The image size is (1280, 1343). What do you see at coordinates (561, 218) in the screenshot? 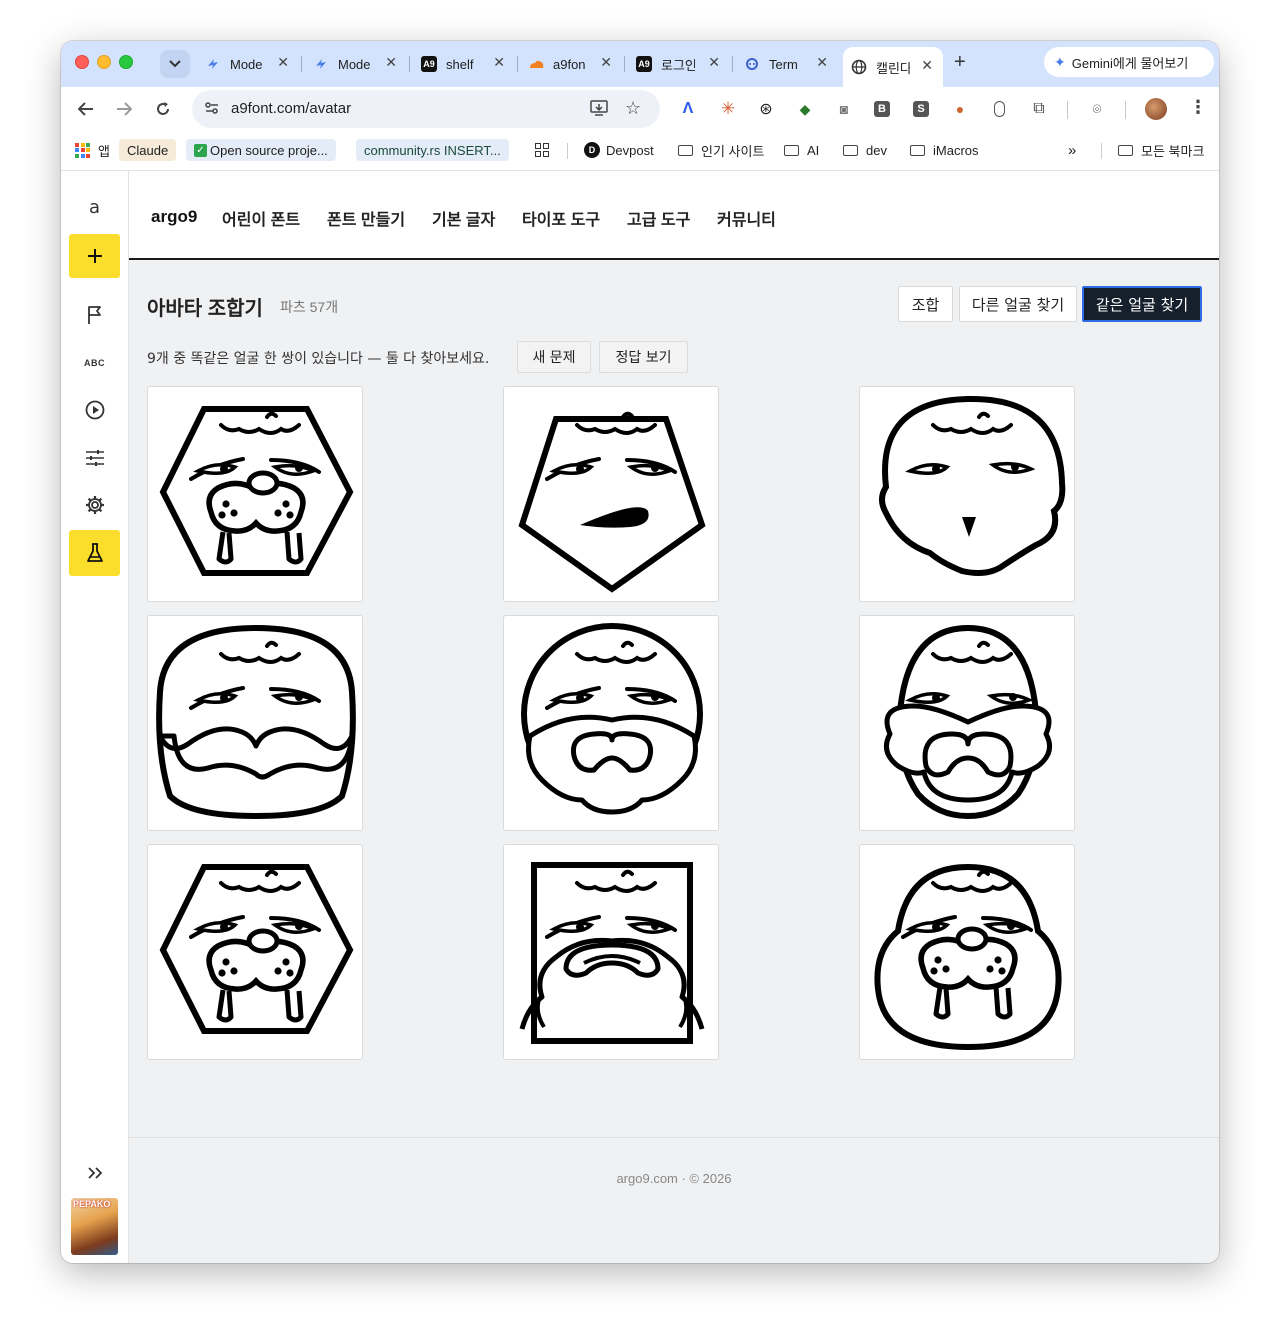
I see `nav-item-typo-tools: 타이포 도구` at bounding box center [561, 218].